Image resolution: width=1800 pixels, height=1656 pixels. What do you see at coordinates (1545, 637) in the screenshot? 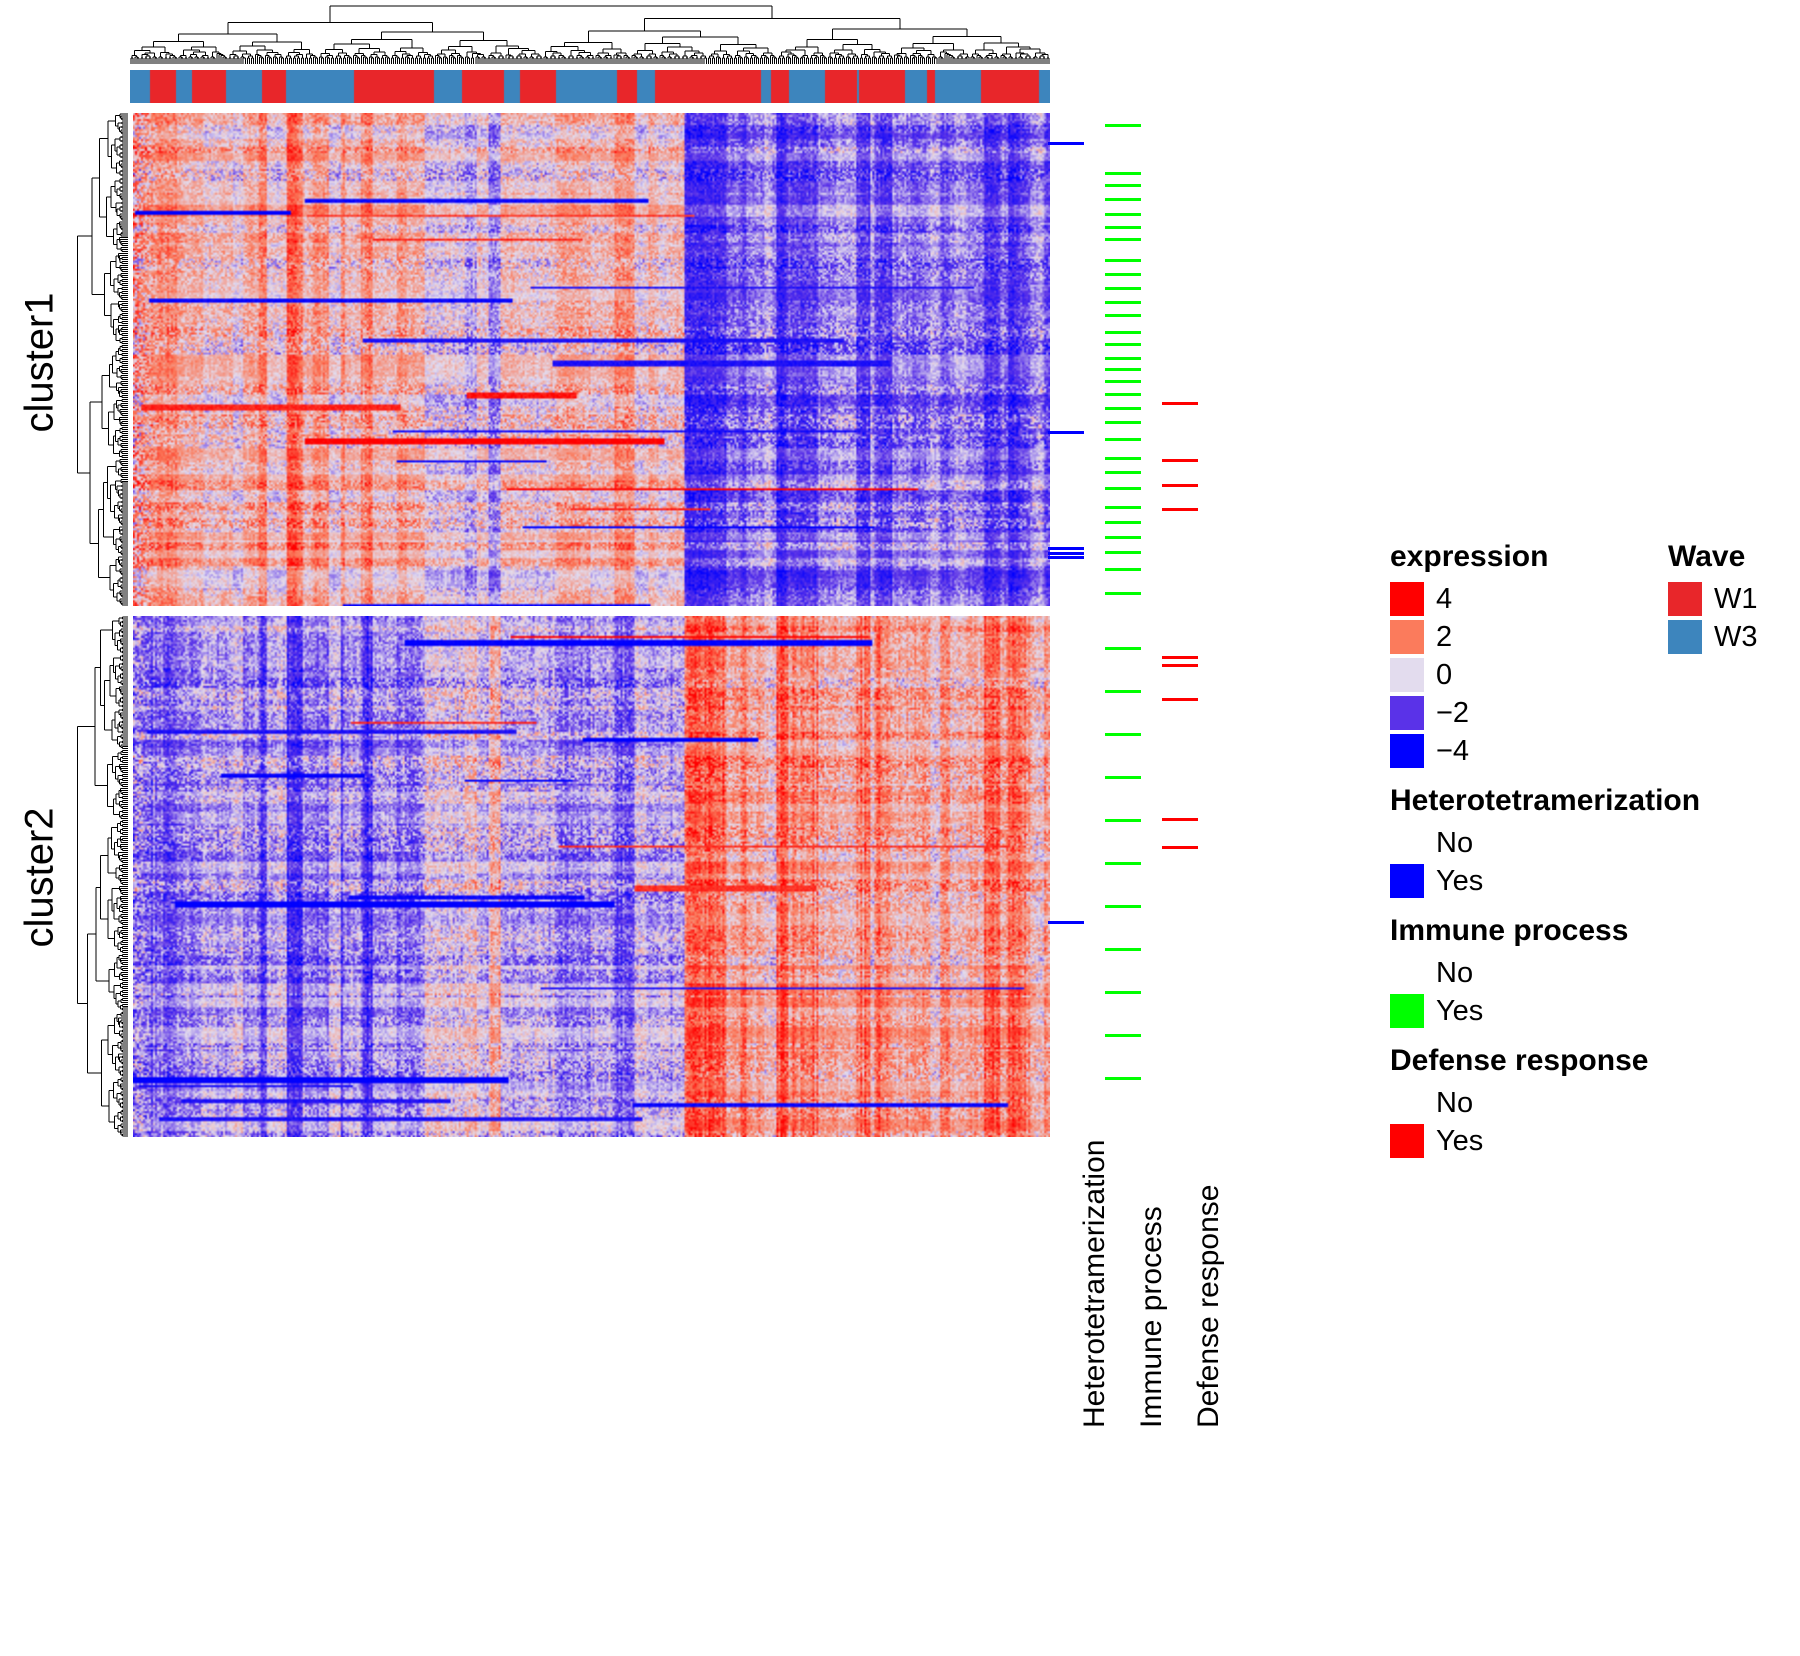
I see `legend-item: 2` at bounding box center [1545, 637].